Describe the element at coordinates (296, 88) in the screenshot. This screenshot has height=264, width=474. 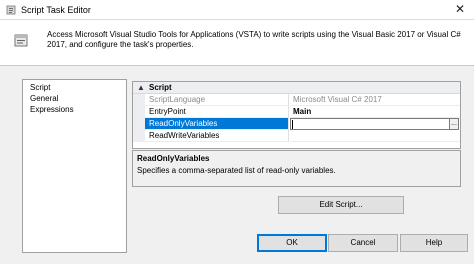
I see `category-row-script: ▲ Script` at that location.